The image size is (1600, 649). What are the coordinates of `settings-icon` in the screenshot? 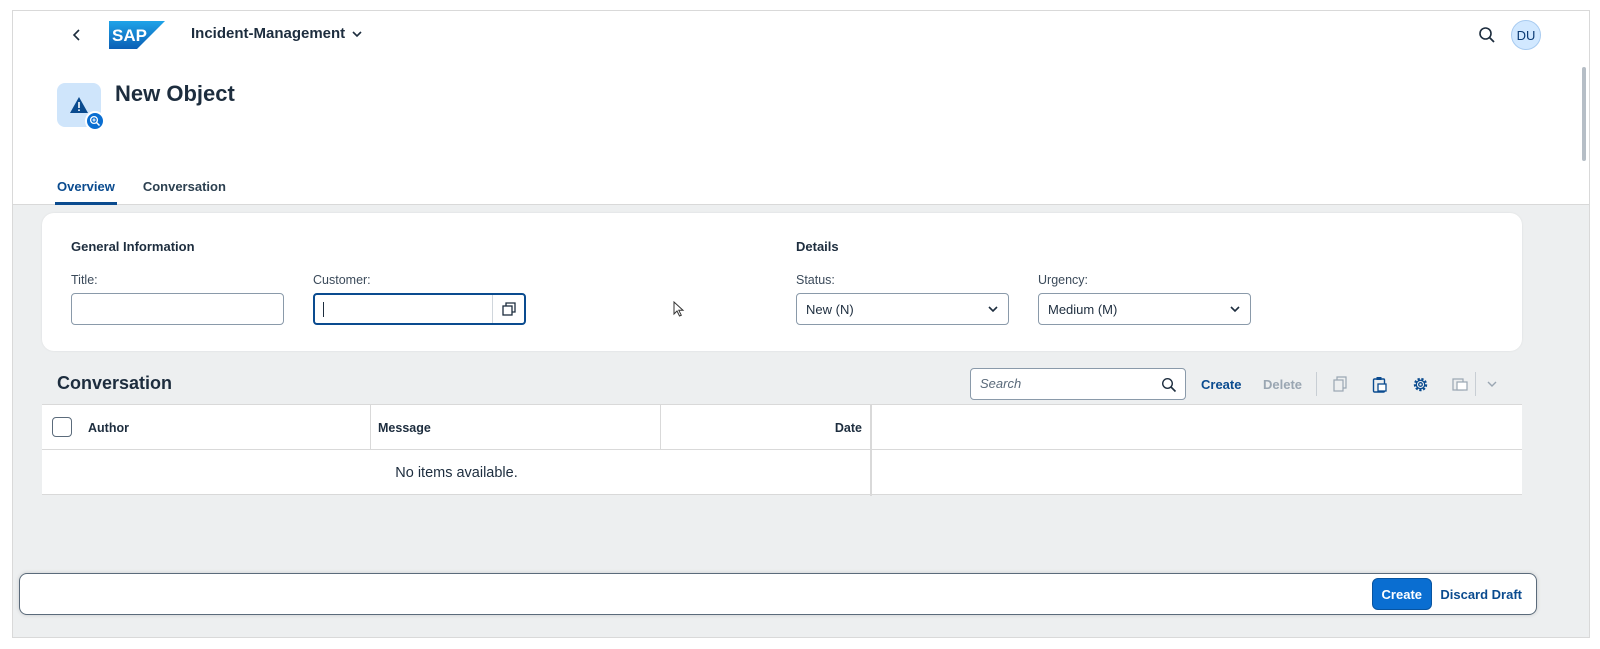 It's located at (1420, 384).